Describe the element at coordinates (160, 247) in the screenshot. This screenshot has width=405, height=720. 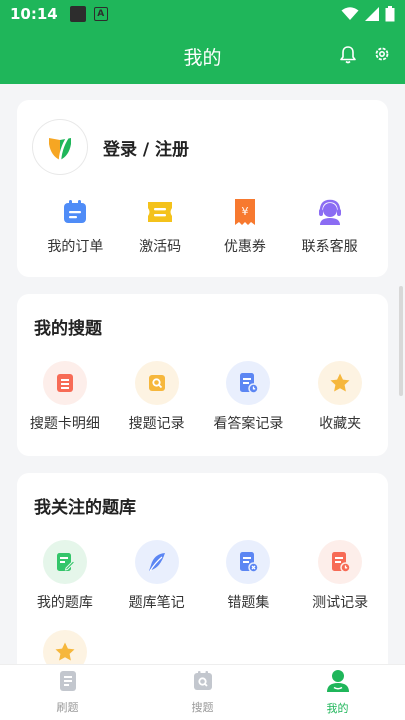
I see `quick-action-label: 激活码` at that location.